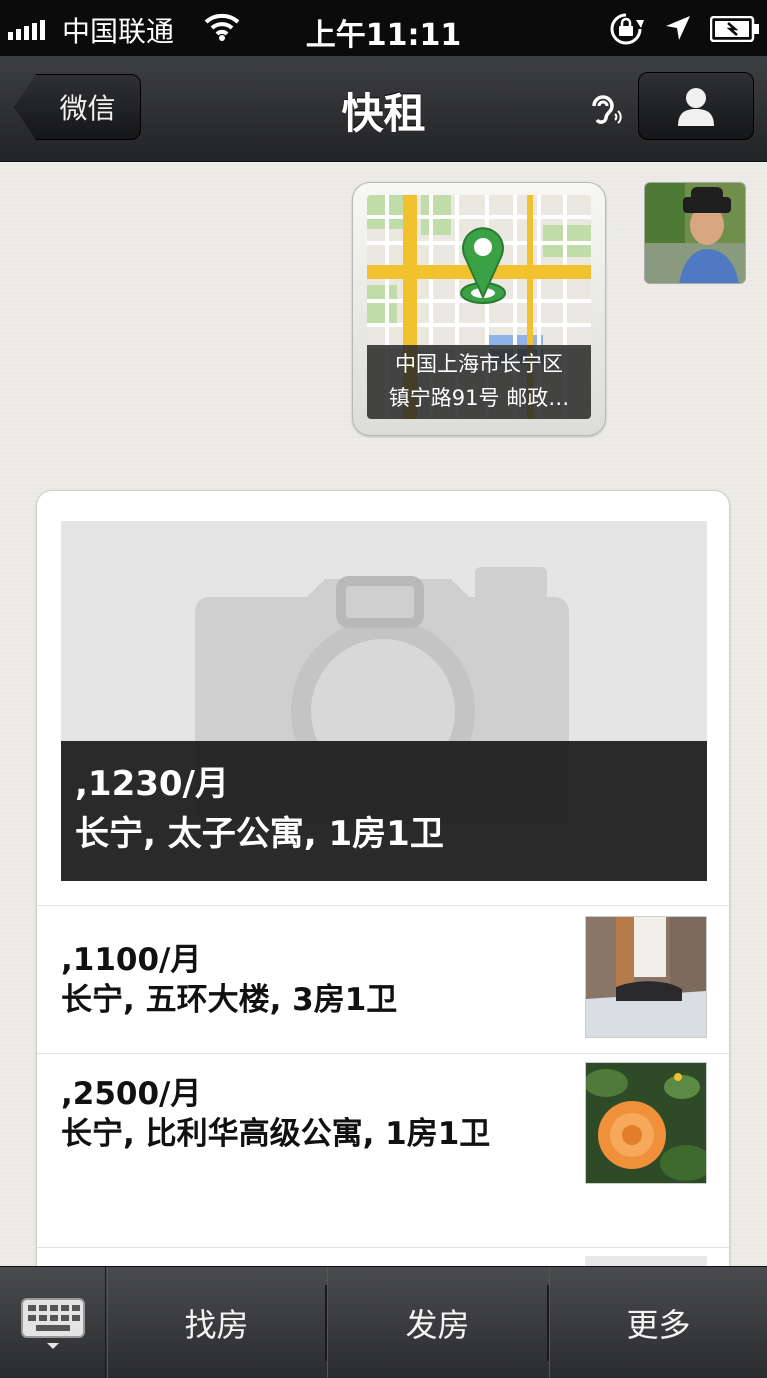 This screenshot has height=1378, width=767. What do you see at coordinates (229, 1000) in the screenshot?
I see `item-description: 长宁, 五环大楼, 3房1卫` at bounding box center [229, 1000].